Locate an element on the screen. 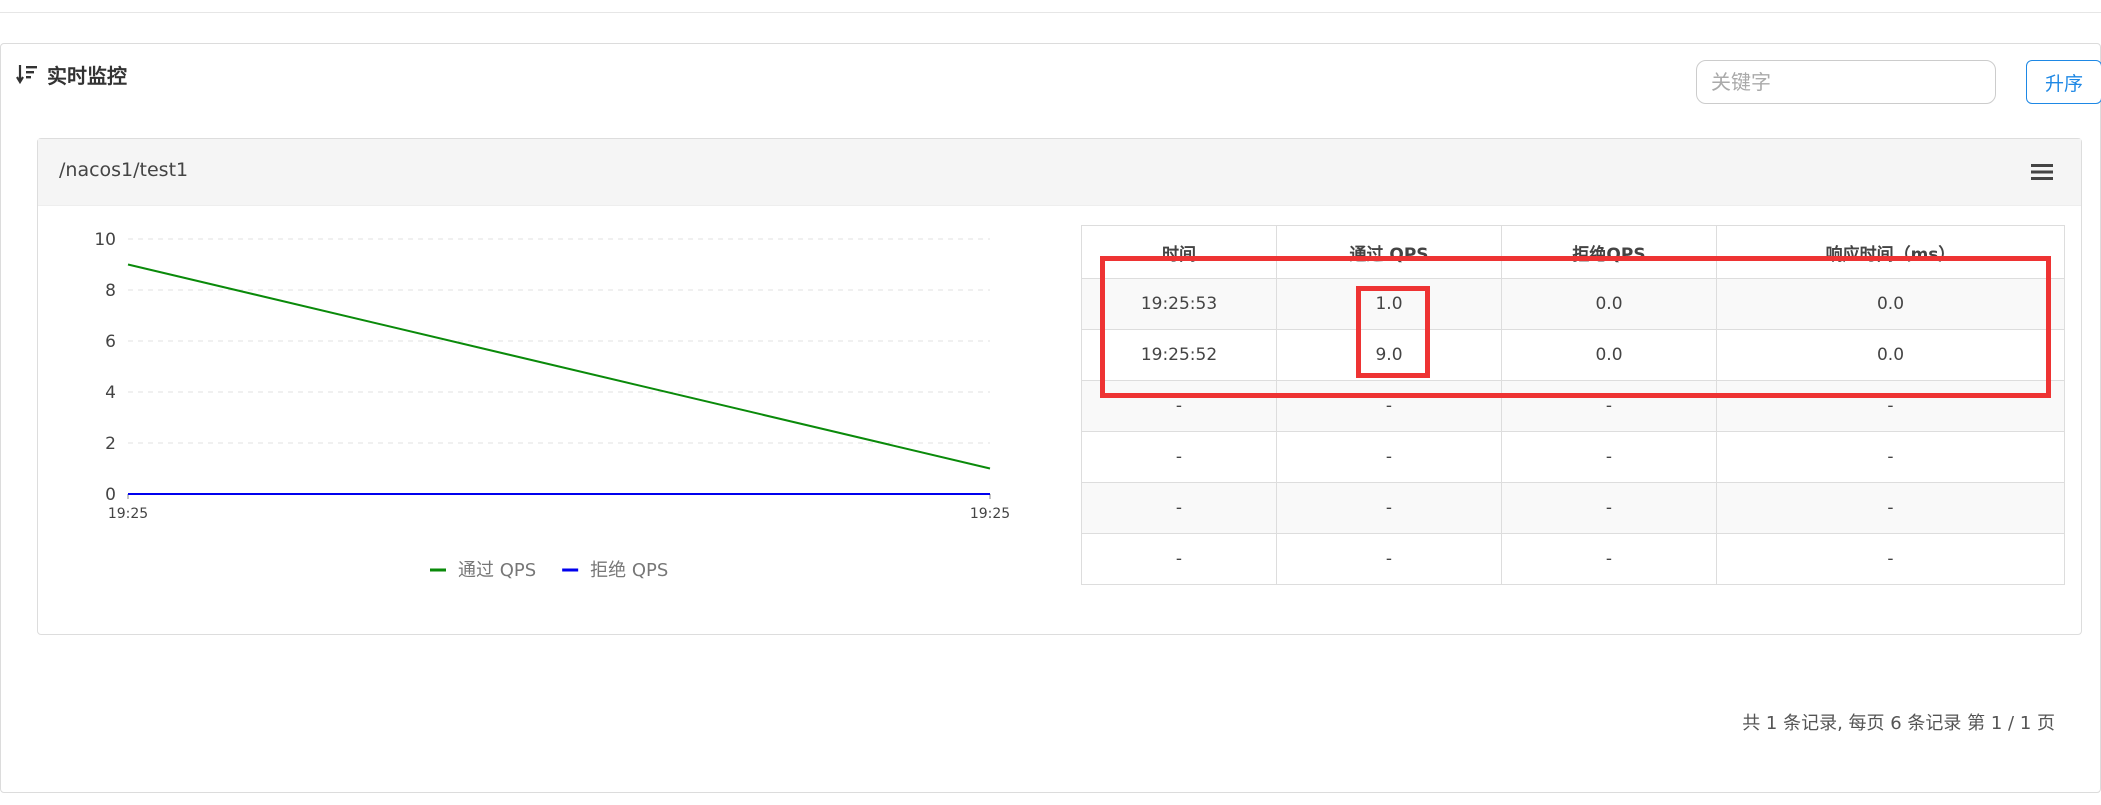  legend-label-block-qps: 拒绝 QPS is located at coordinates (629, 570).